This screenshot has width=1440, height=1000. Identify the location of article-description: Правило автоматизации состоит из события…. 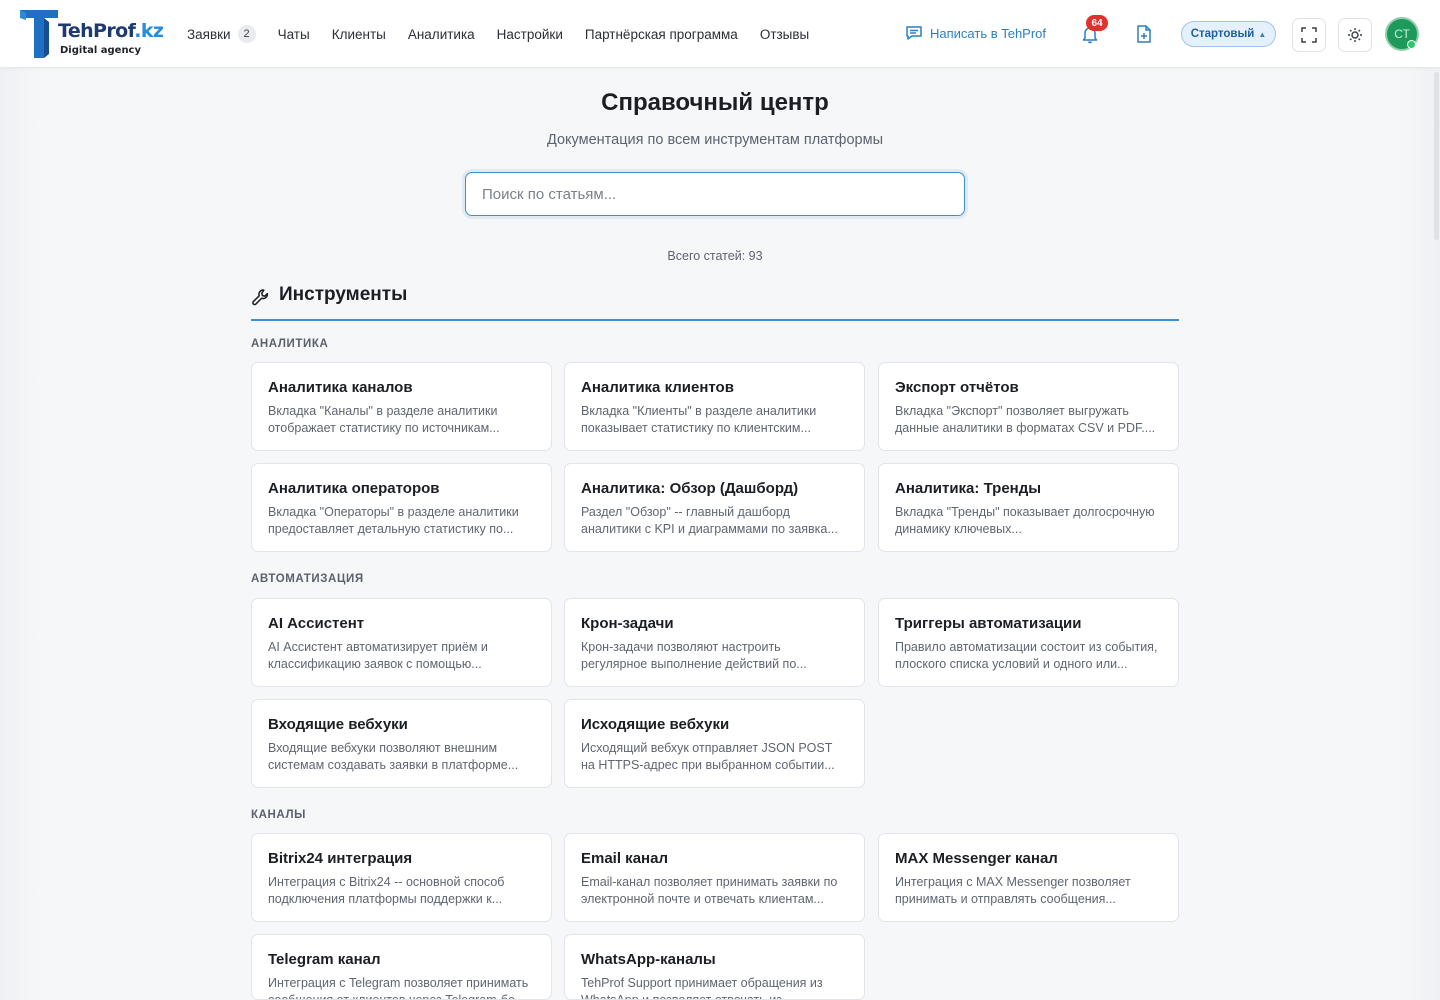
(1026, 655).